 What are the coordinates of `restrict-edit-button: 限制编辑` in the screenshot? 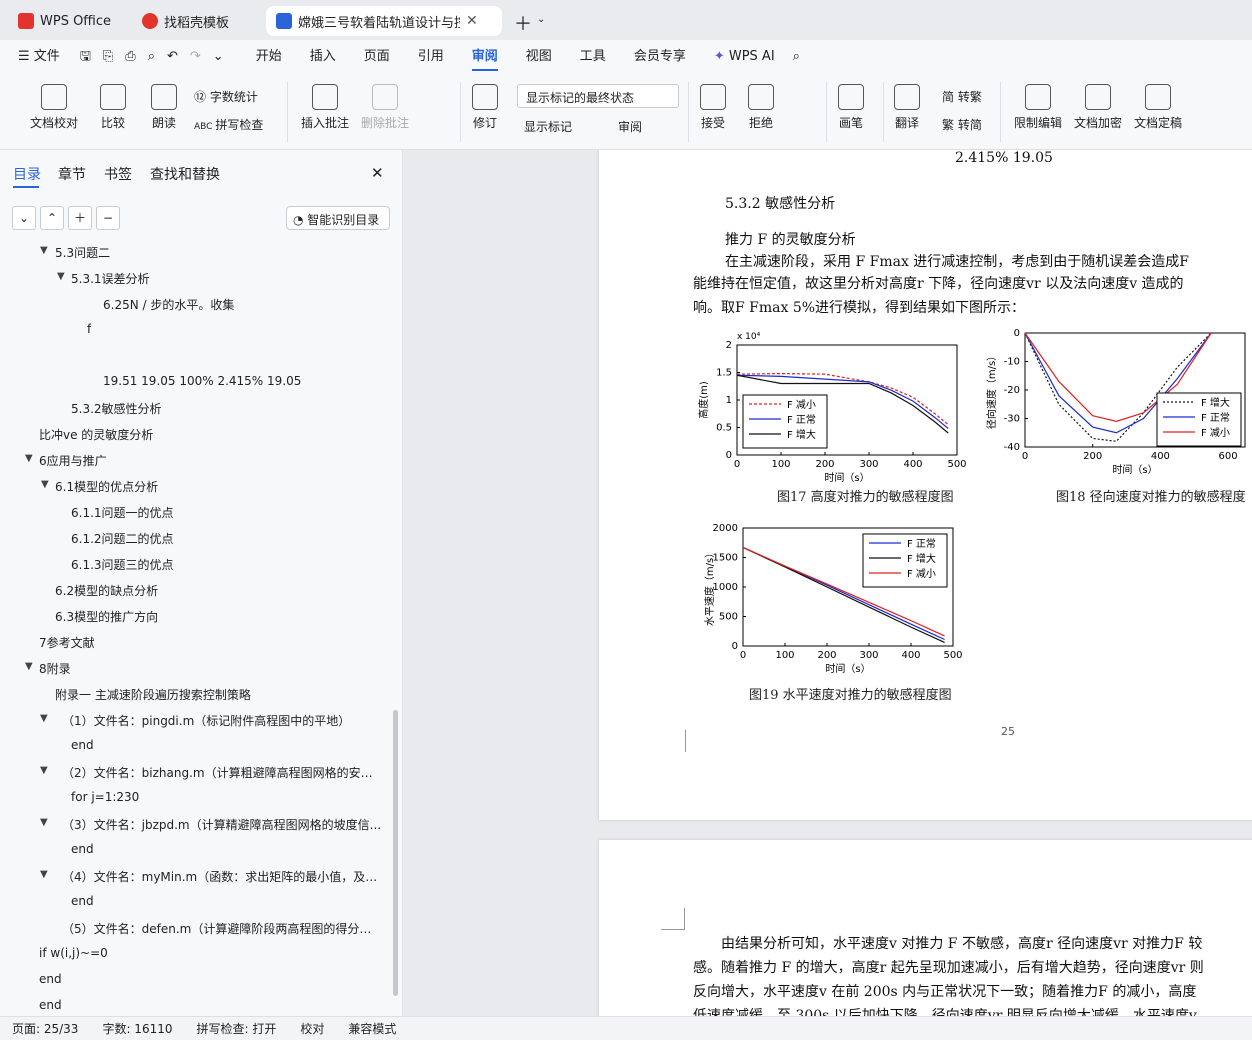 It's located at (1038, 107).